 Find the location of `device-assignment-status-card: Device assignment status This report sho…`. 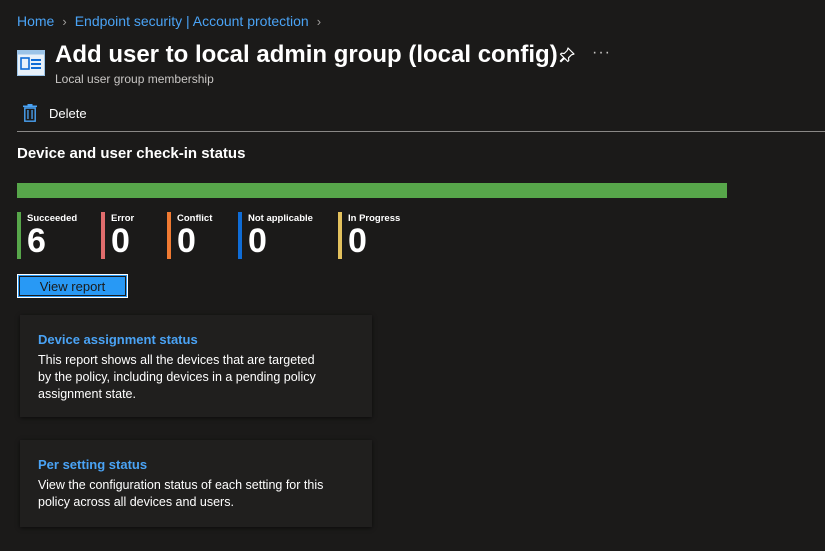

device-assignment-status-card: Device assignment status This report sho… is located at coordinates (196, 366).